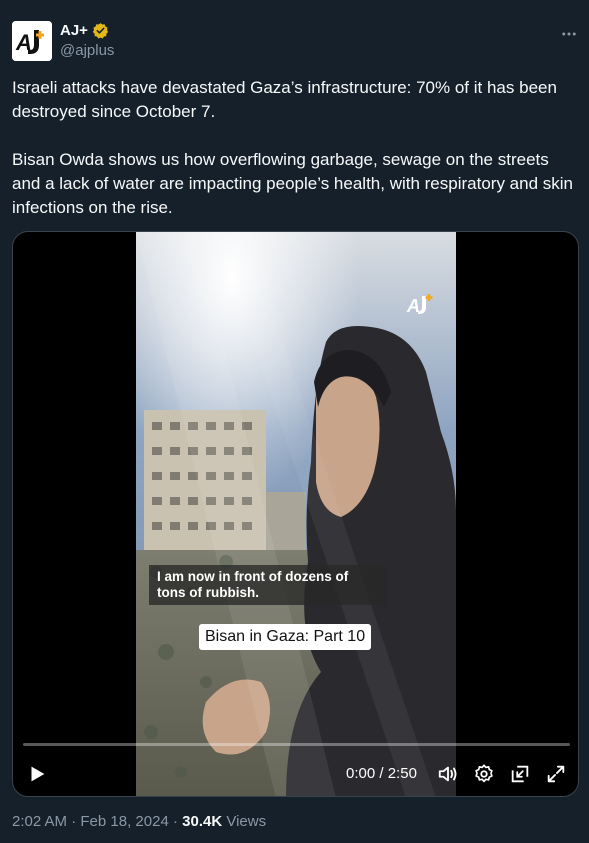 The width and height of the screenshot is (589, 843). Describe the element at coordinates (484, 774) in the screenshot. I see `settings-gear-icon` at that location.